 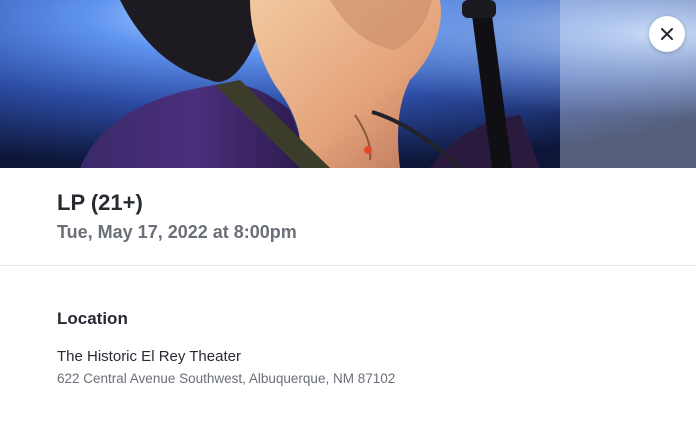 I want to click on close-button, so click(x=667, y=34).